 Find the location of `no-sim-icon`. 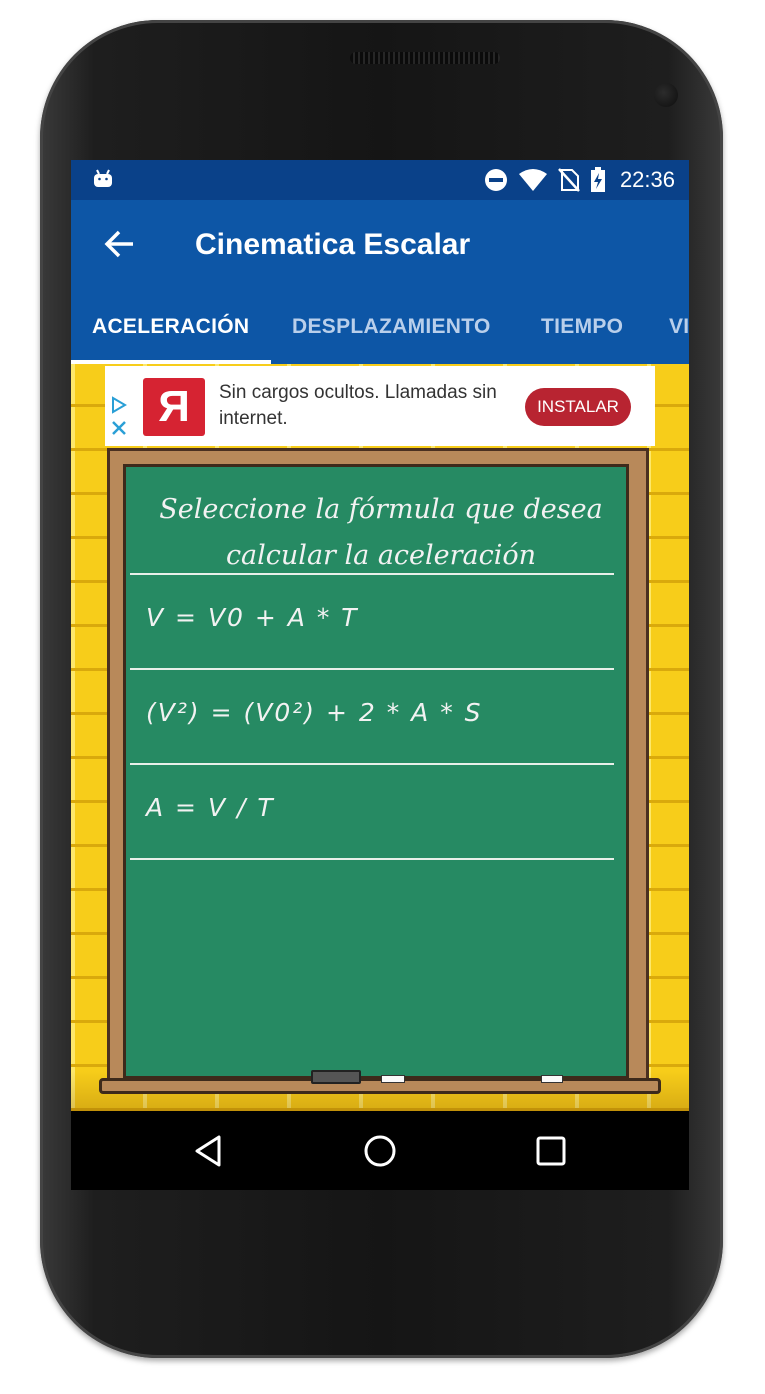

no-sim-icon is located at coordinates (569, 180).